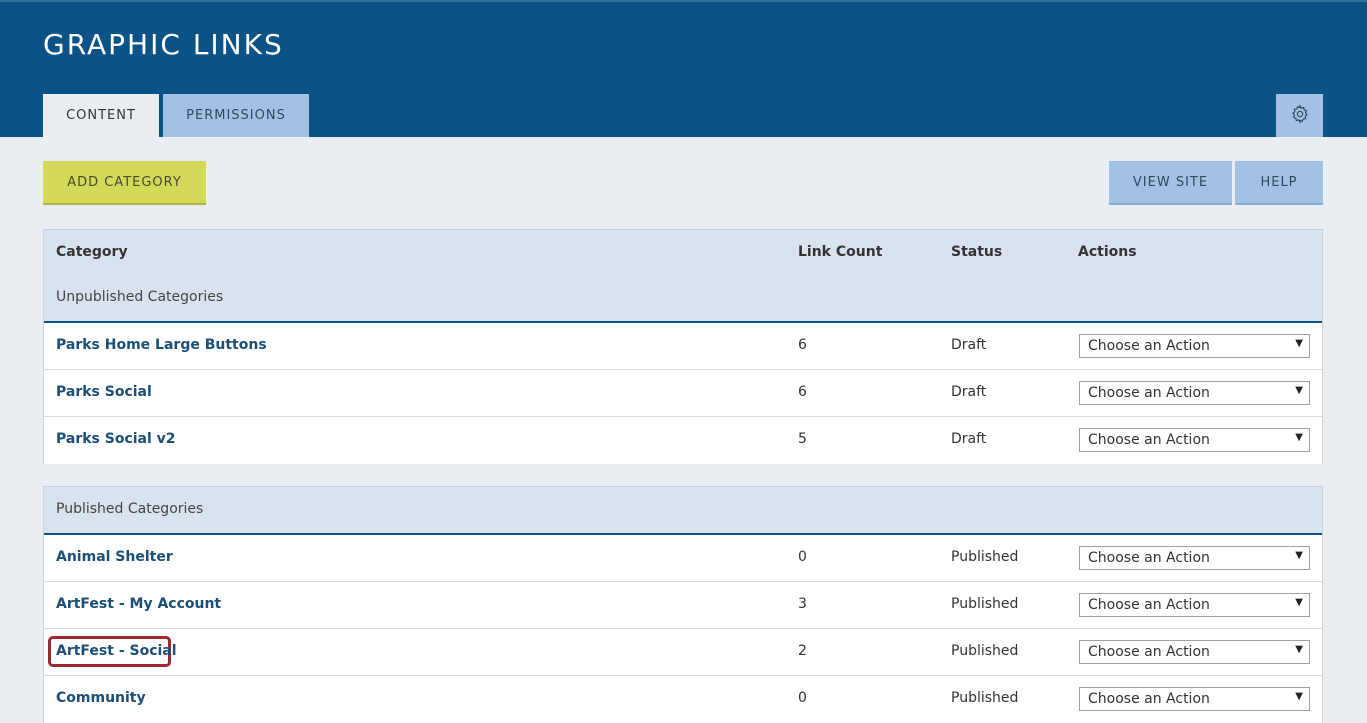 This screenshot has height=723, width=1367. Describe the element at coordinates (116, 439) in the screenshot. I see `category-link: Parks Social v2` at that location.